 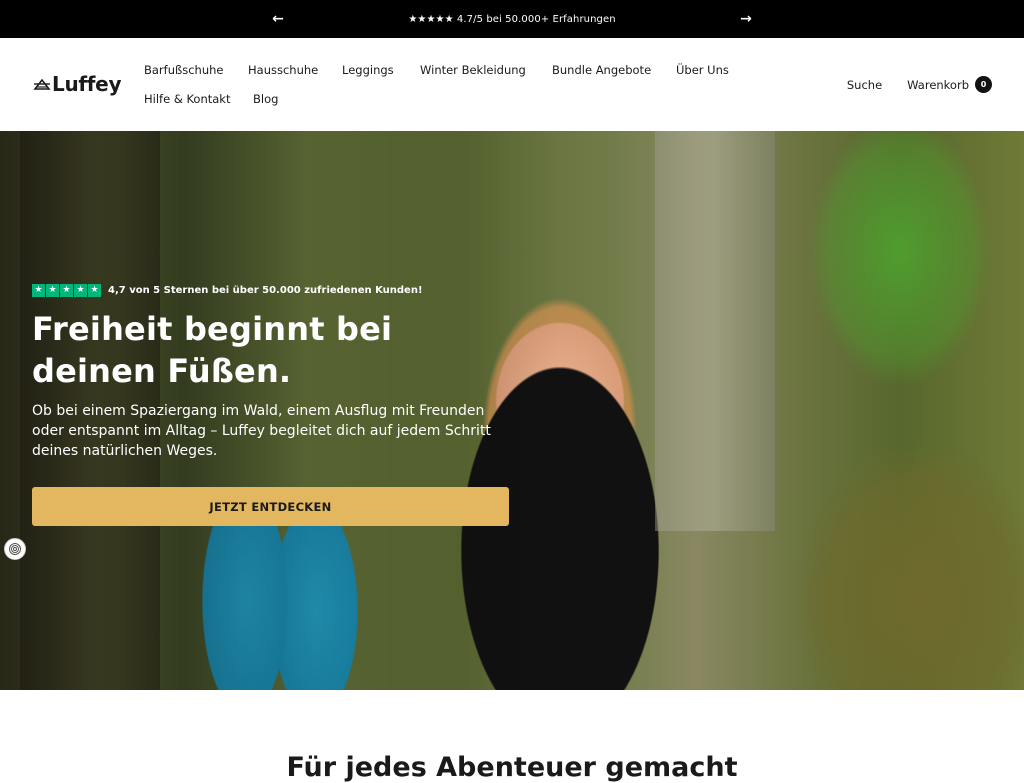 I want to click on nav-item-ueber-uns: Über Uns, so click(x=702, y=70).